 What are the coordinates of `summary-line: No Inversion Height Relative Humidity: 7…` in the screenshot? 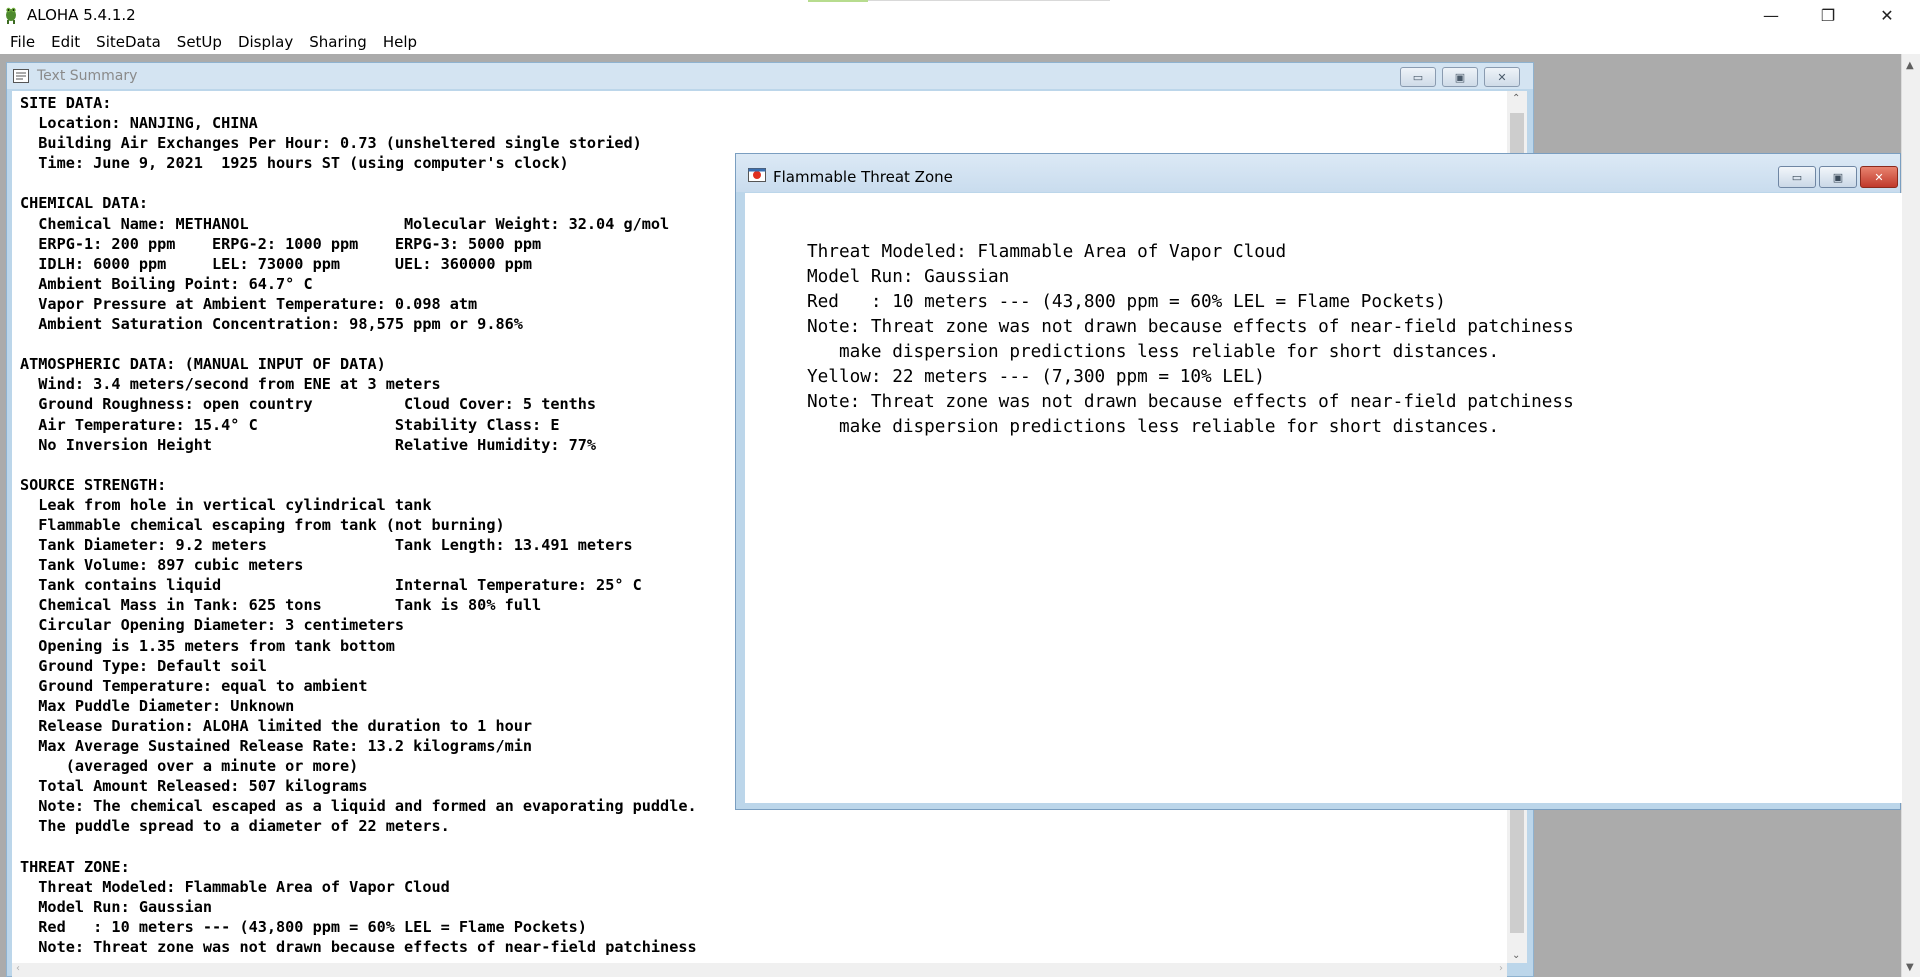 It's located at (308, 444).